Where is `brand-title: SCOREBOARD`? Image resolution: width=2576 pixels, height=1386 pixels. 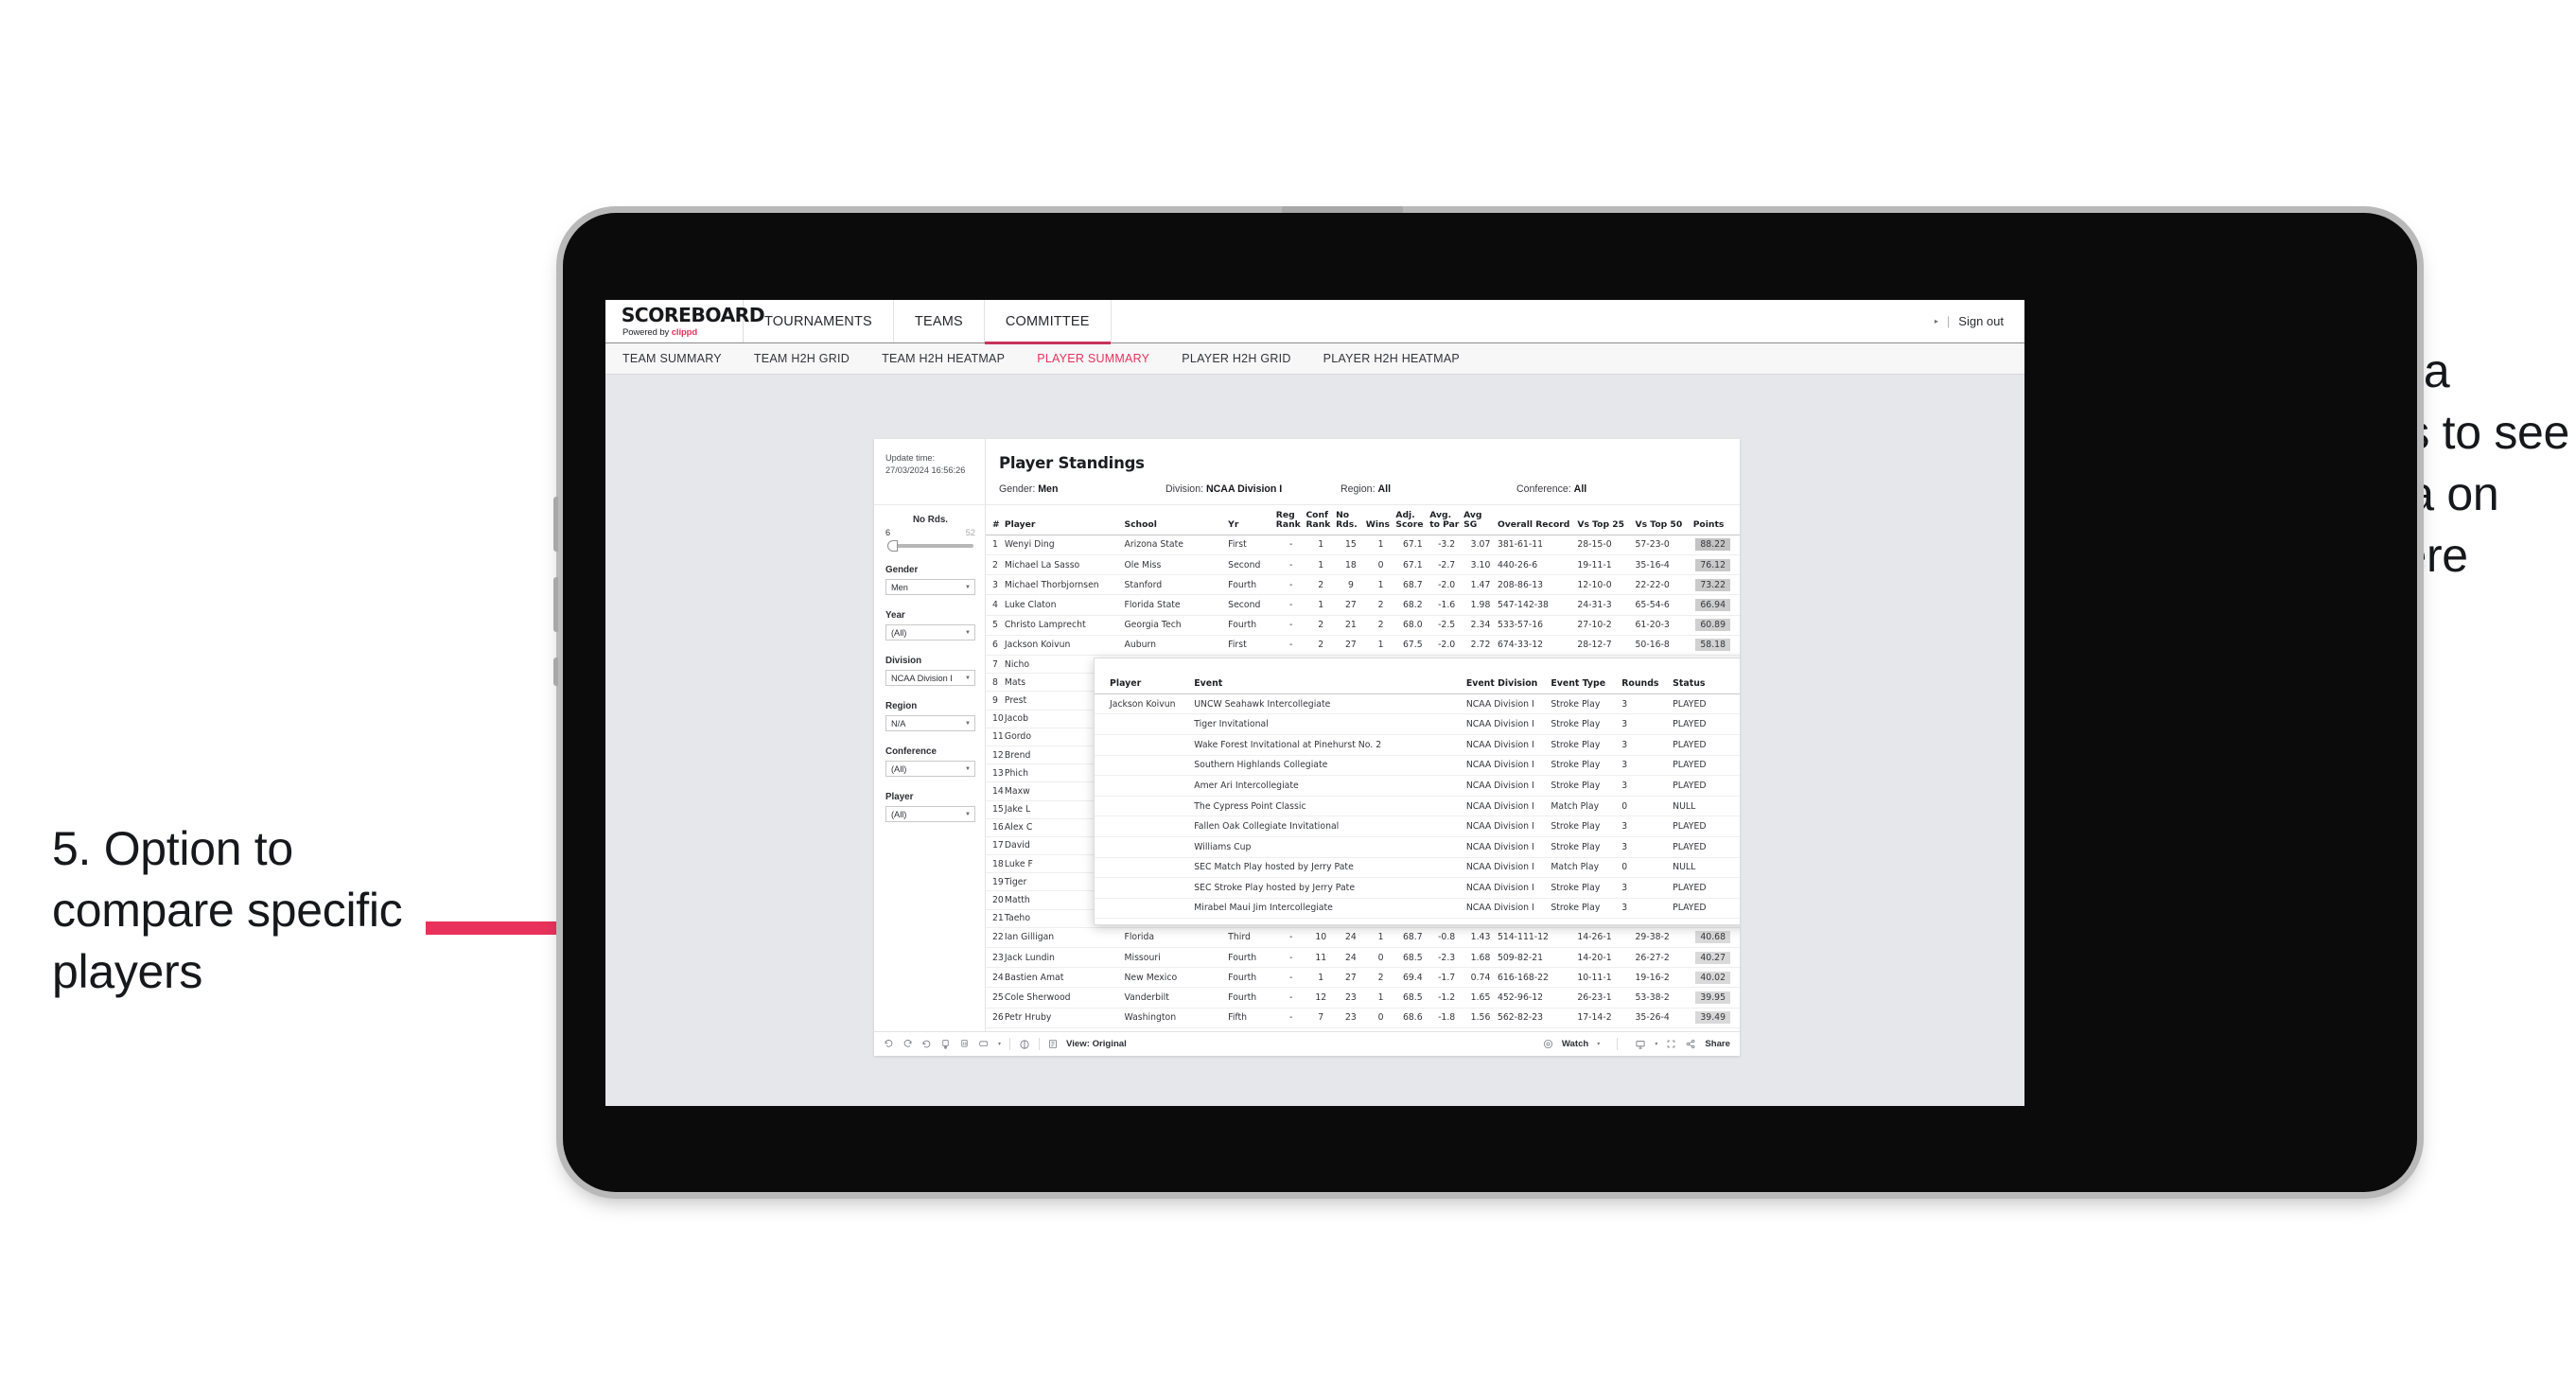
brand-title: SCOREBOARD is located at coordinates (693, 314).